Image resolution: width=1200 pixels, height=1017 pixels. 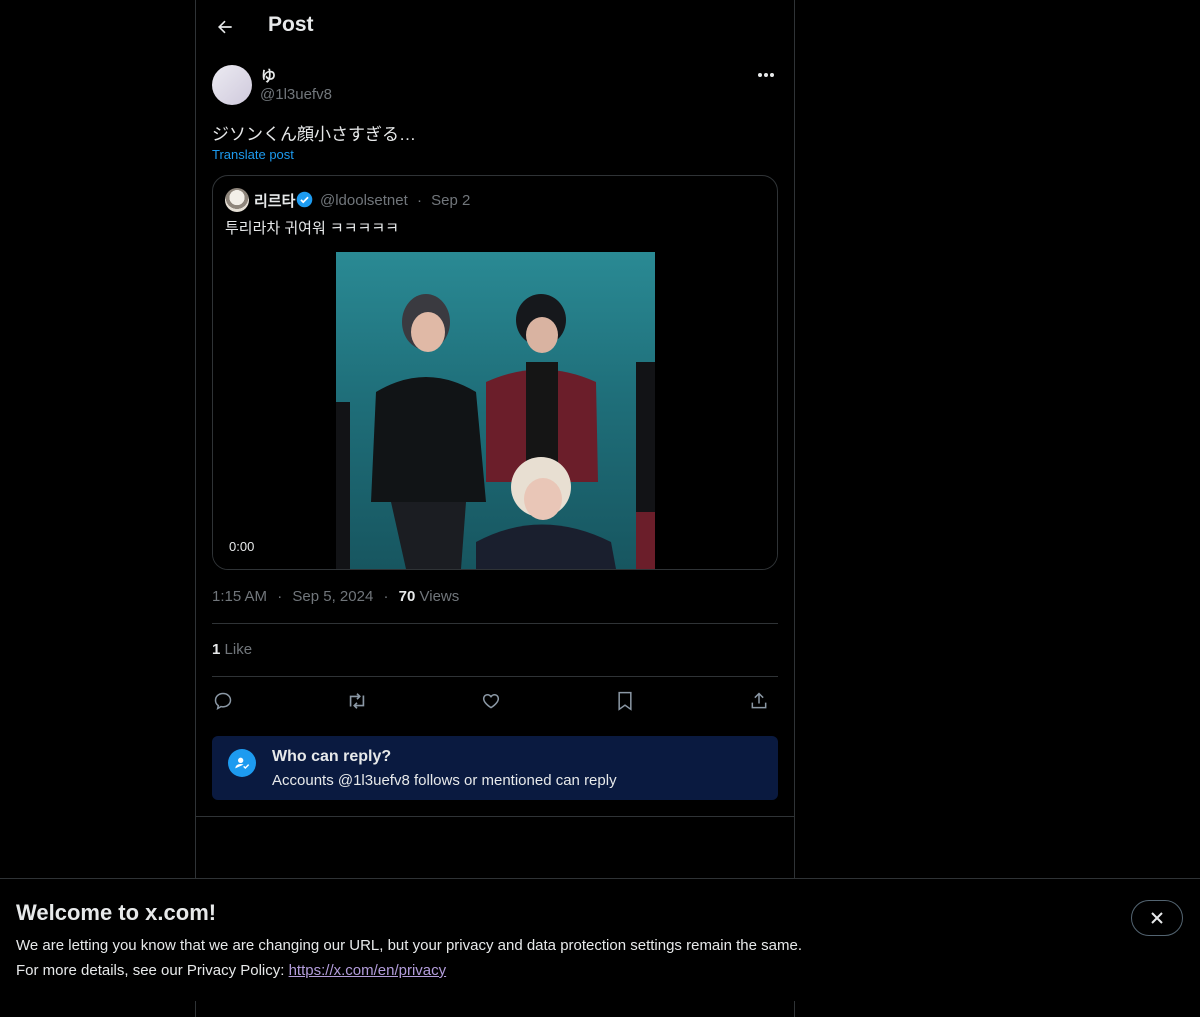 I want to click on author-display-name: ゆ, so click(x=268, y=75).